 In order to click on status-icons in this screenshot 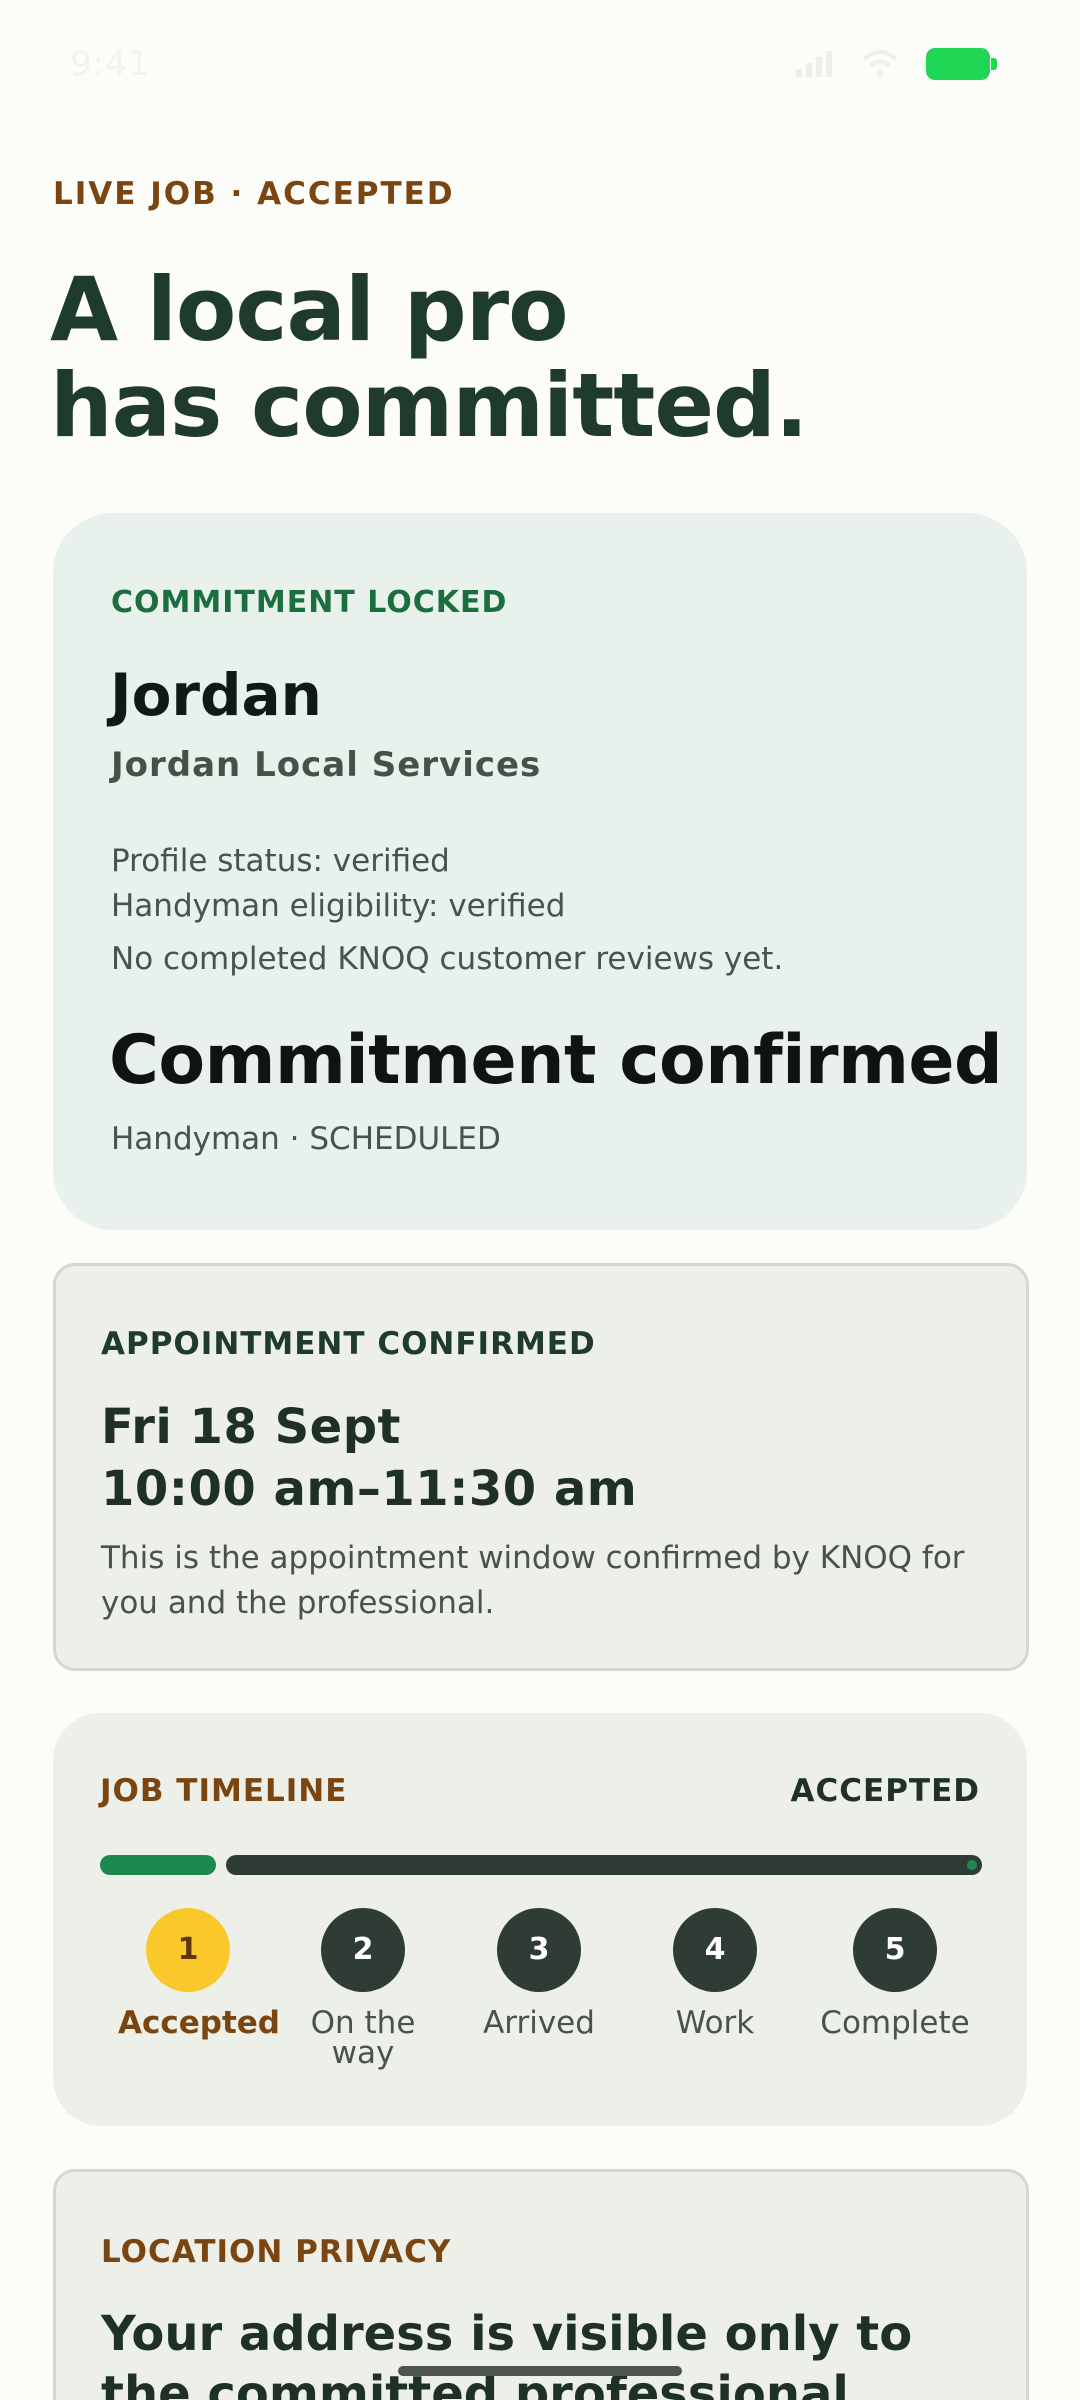, I will do `click(895, 64)`.